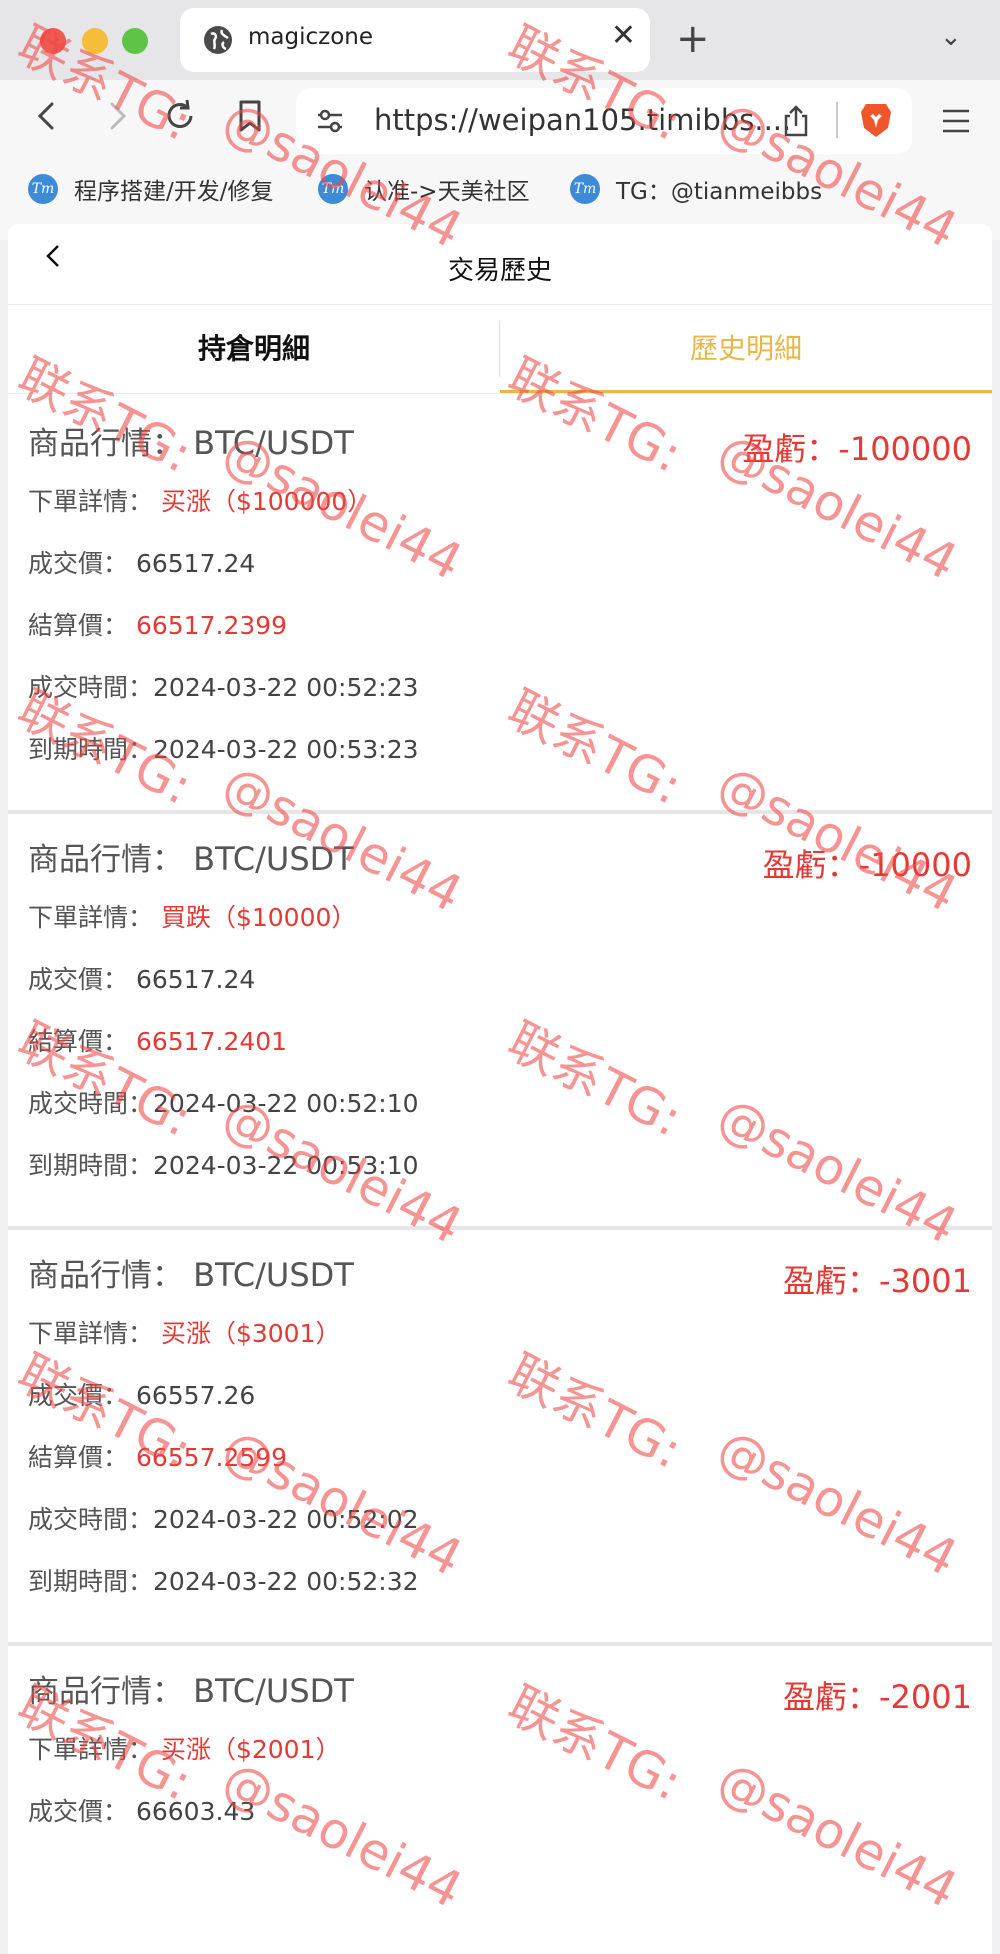 Image resolution: width=1000 pixels, height=1954 pixels. I want to click on app-header: 交易歷史, so click(500, 264).